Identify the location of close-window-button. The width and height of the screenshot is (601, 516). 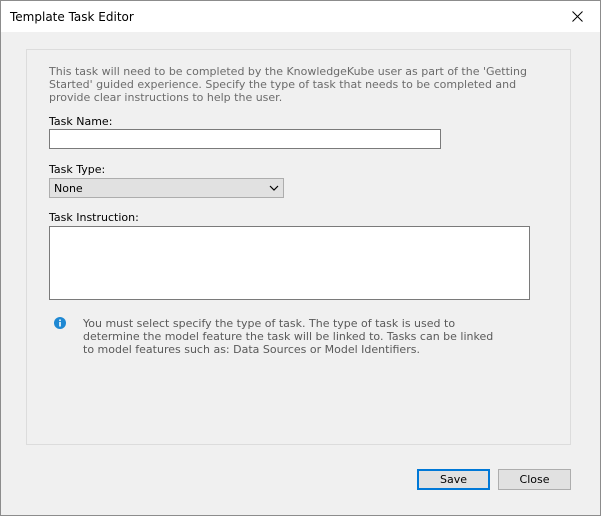
(577, 16).